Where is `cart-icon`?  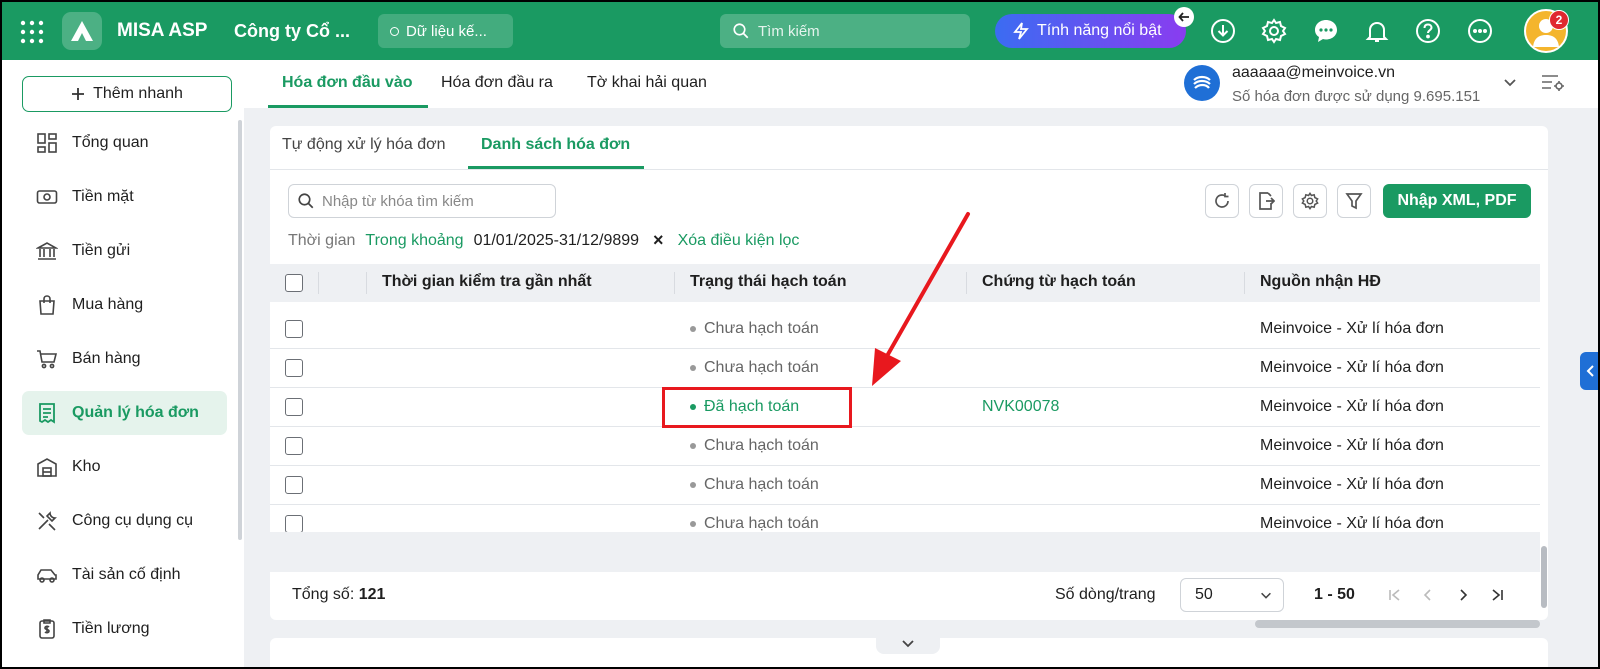 cart-icon is located at coordinates (47, 359).